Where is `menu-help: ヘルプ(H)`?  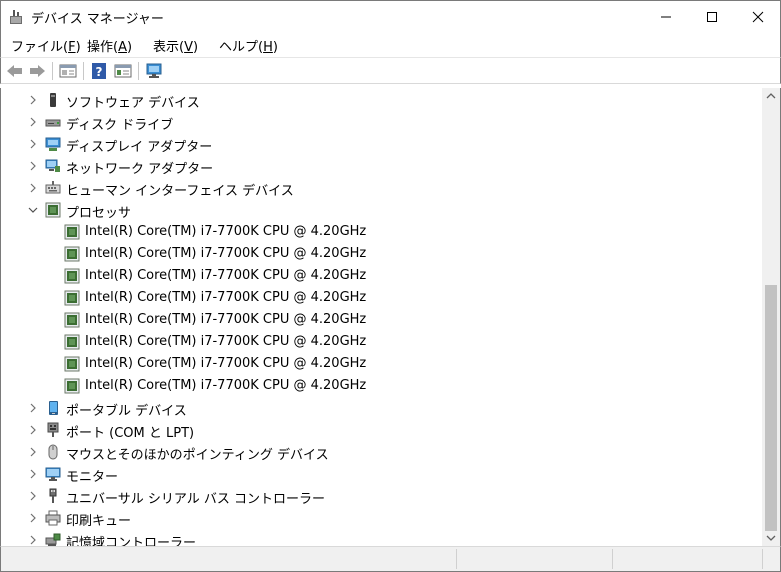 menu-help: ヘルプ(H) is located at coordinates (248, 45).